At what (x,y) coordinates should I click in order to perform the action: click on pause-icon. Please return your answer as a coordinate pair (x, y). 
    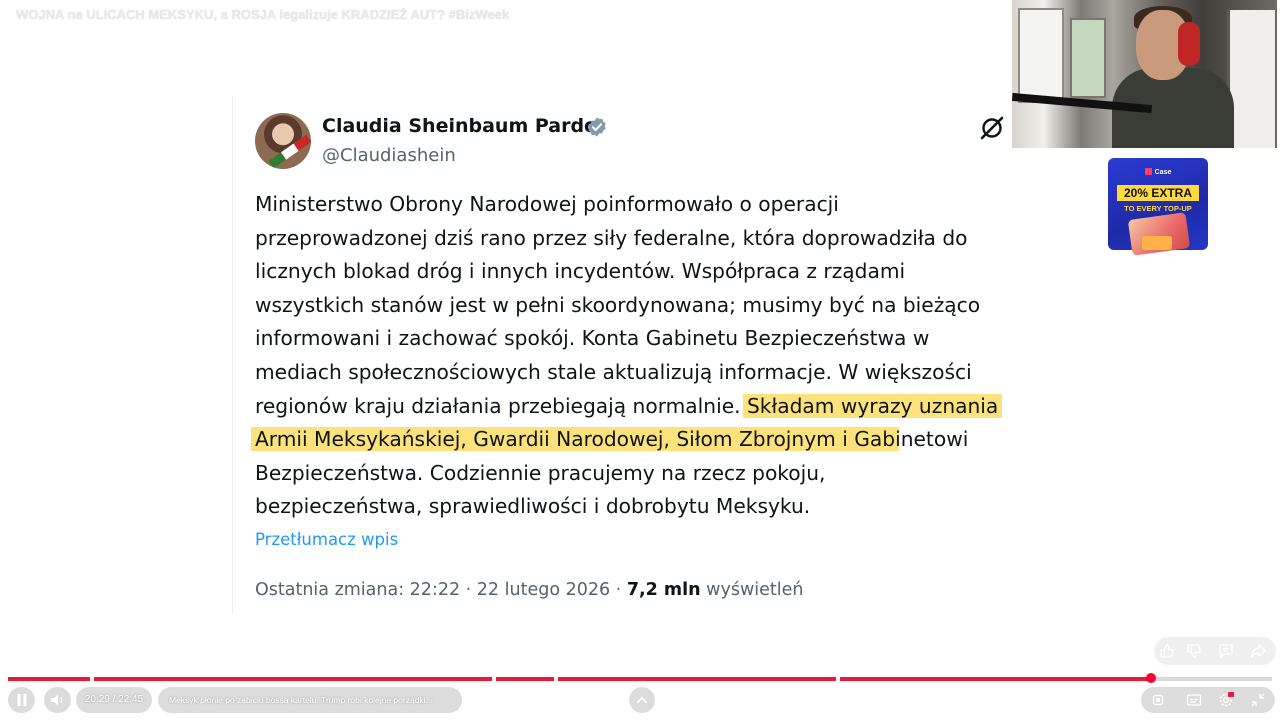
    Looking at the image, I should click on (22, 700).